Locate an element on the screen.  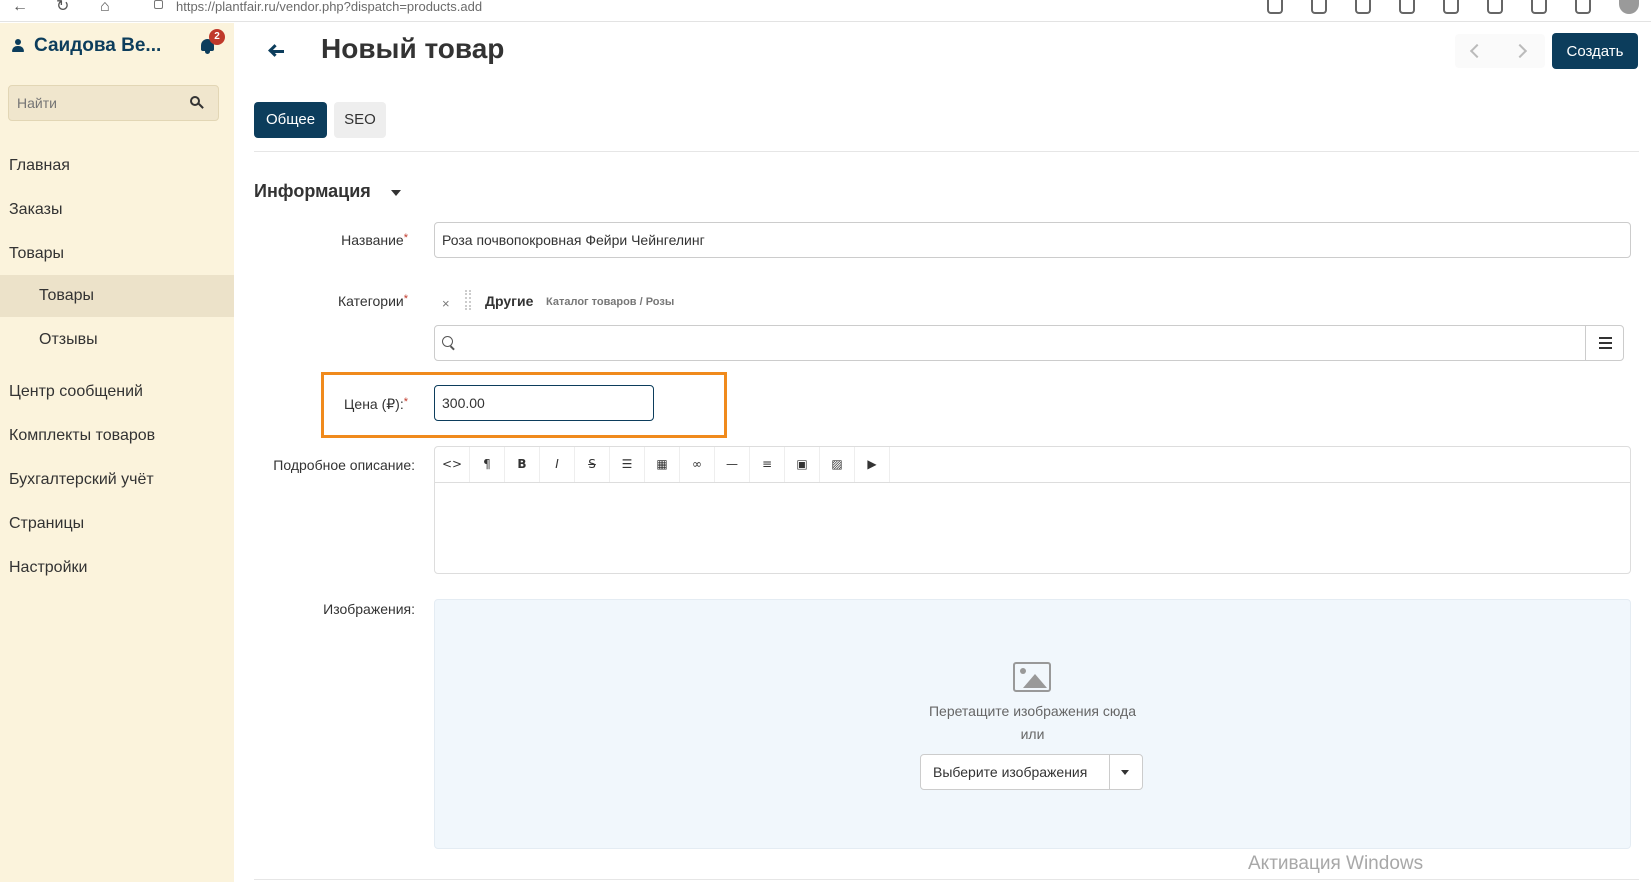
search-icon is located at coordinates (197, 102).